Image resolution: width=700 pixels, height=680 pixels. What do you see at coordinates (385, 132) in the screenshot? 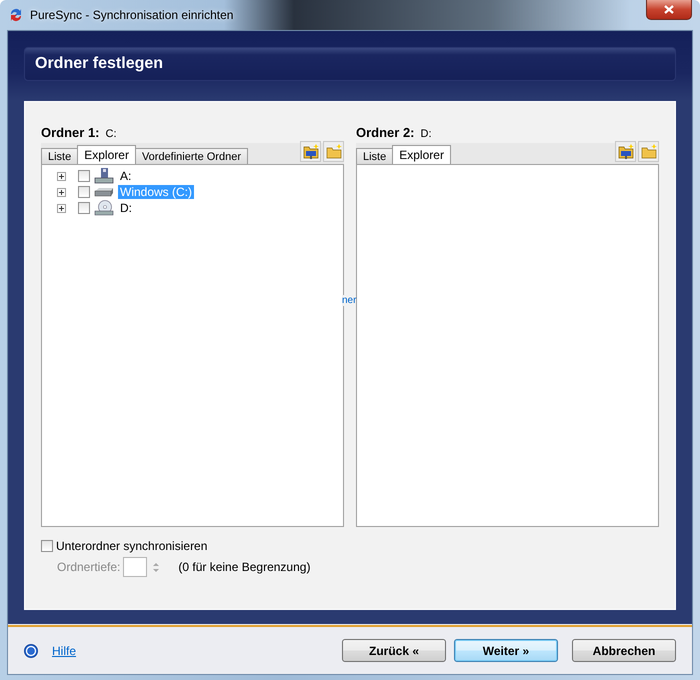
I see `folder-label: Ordner 2:` at bounding box center [385, 132].